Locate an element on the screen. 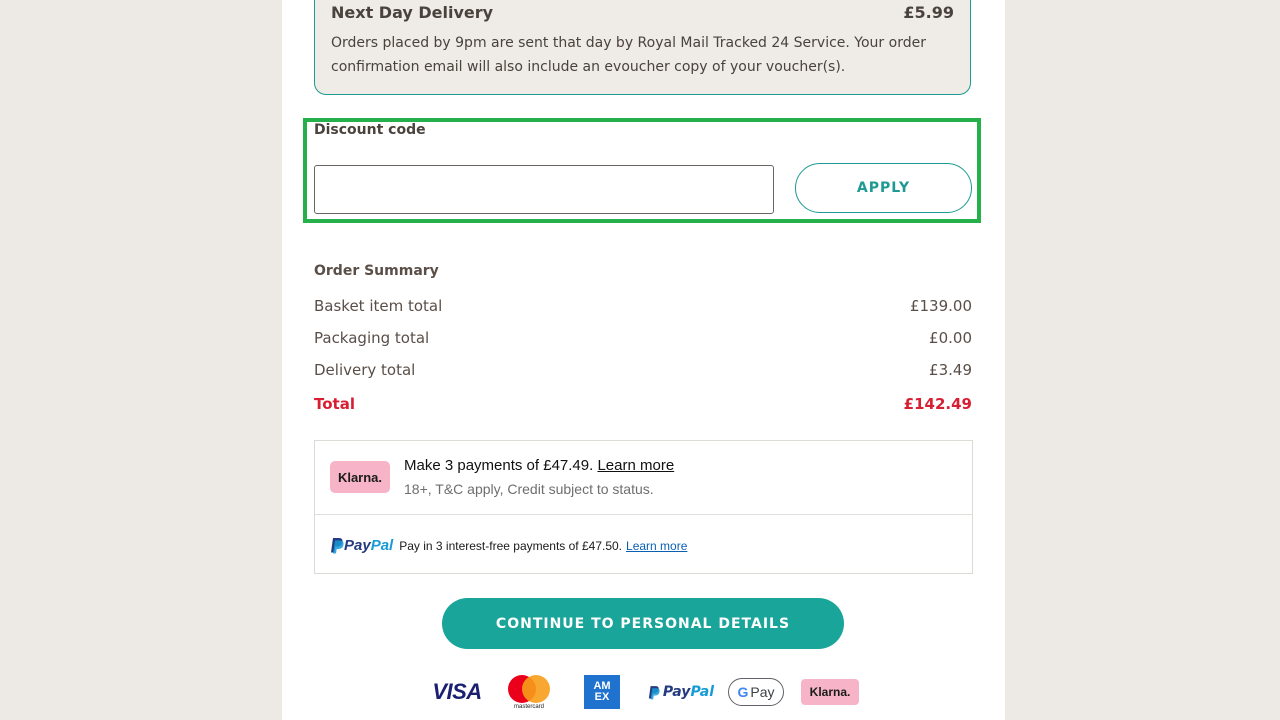 This screenshot has height=720, width=1280. summary-row-basket: Basket item total £139.00 is located at coordinates (643, 308).